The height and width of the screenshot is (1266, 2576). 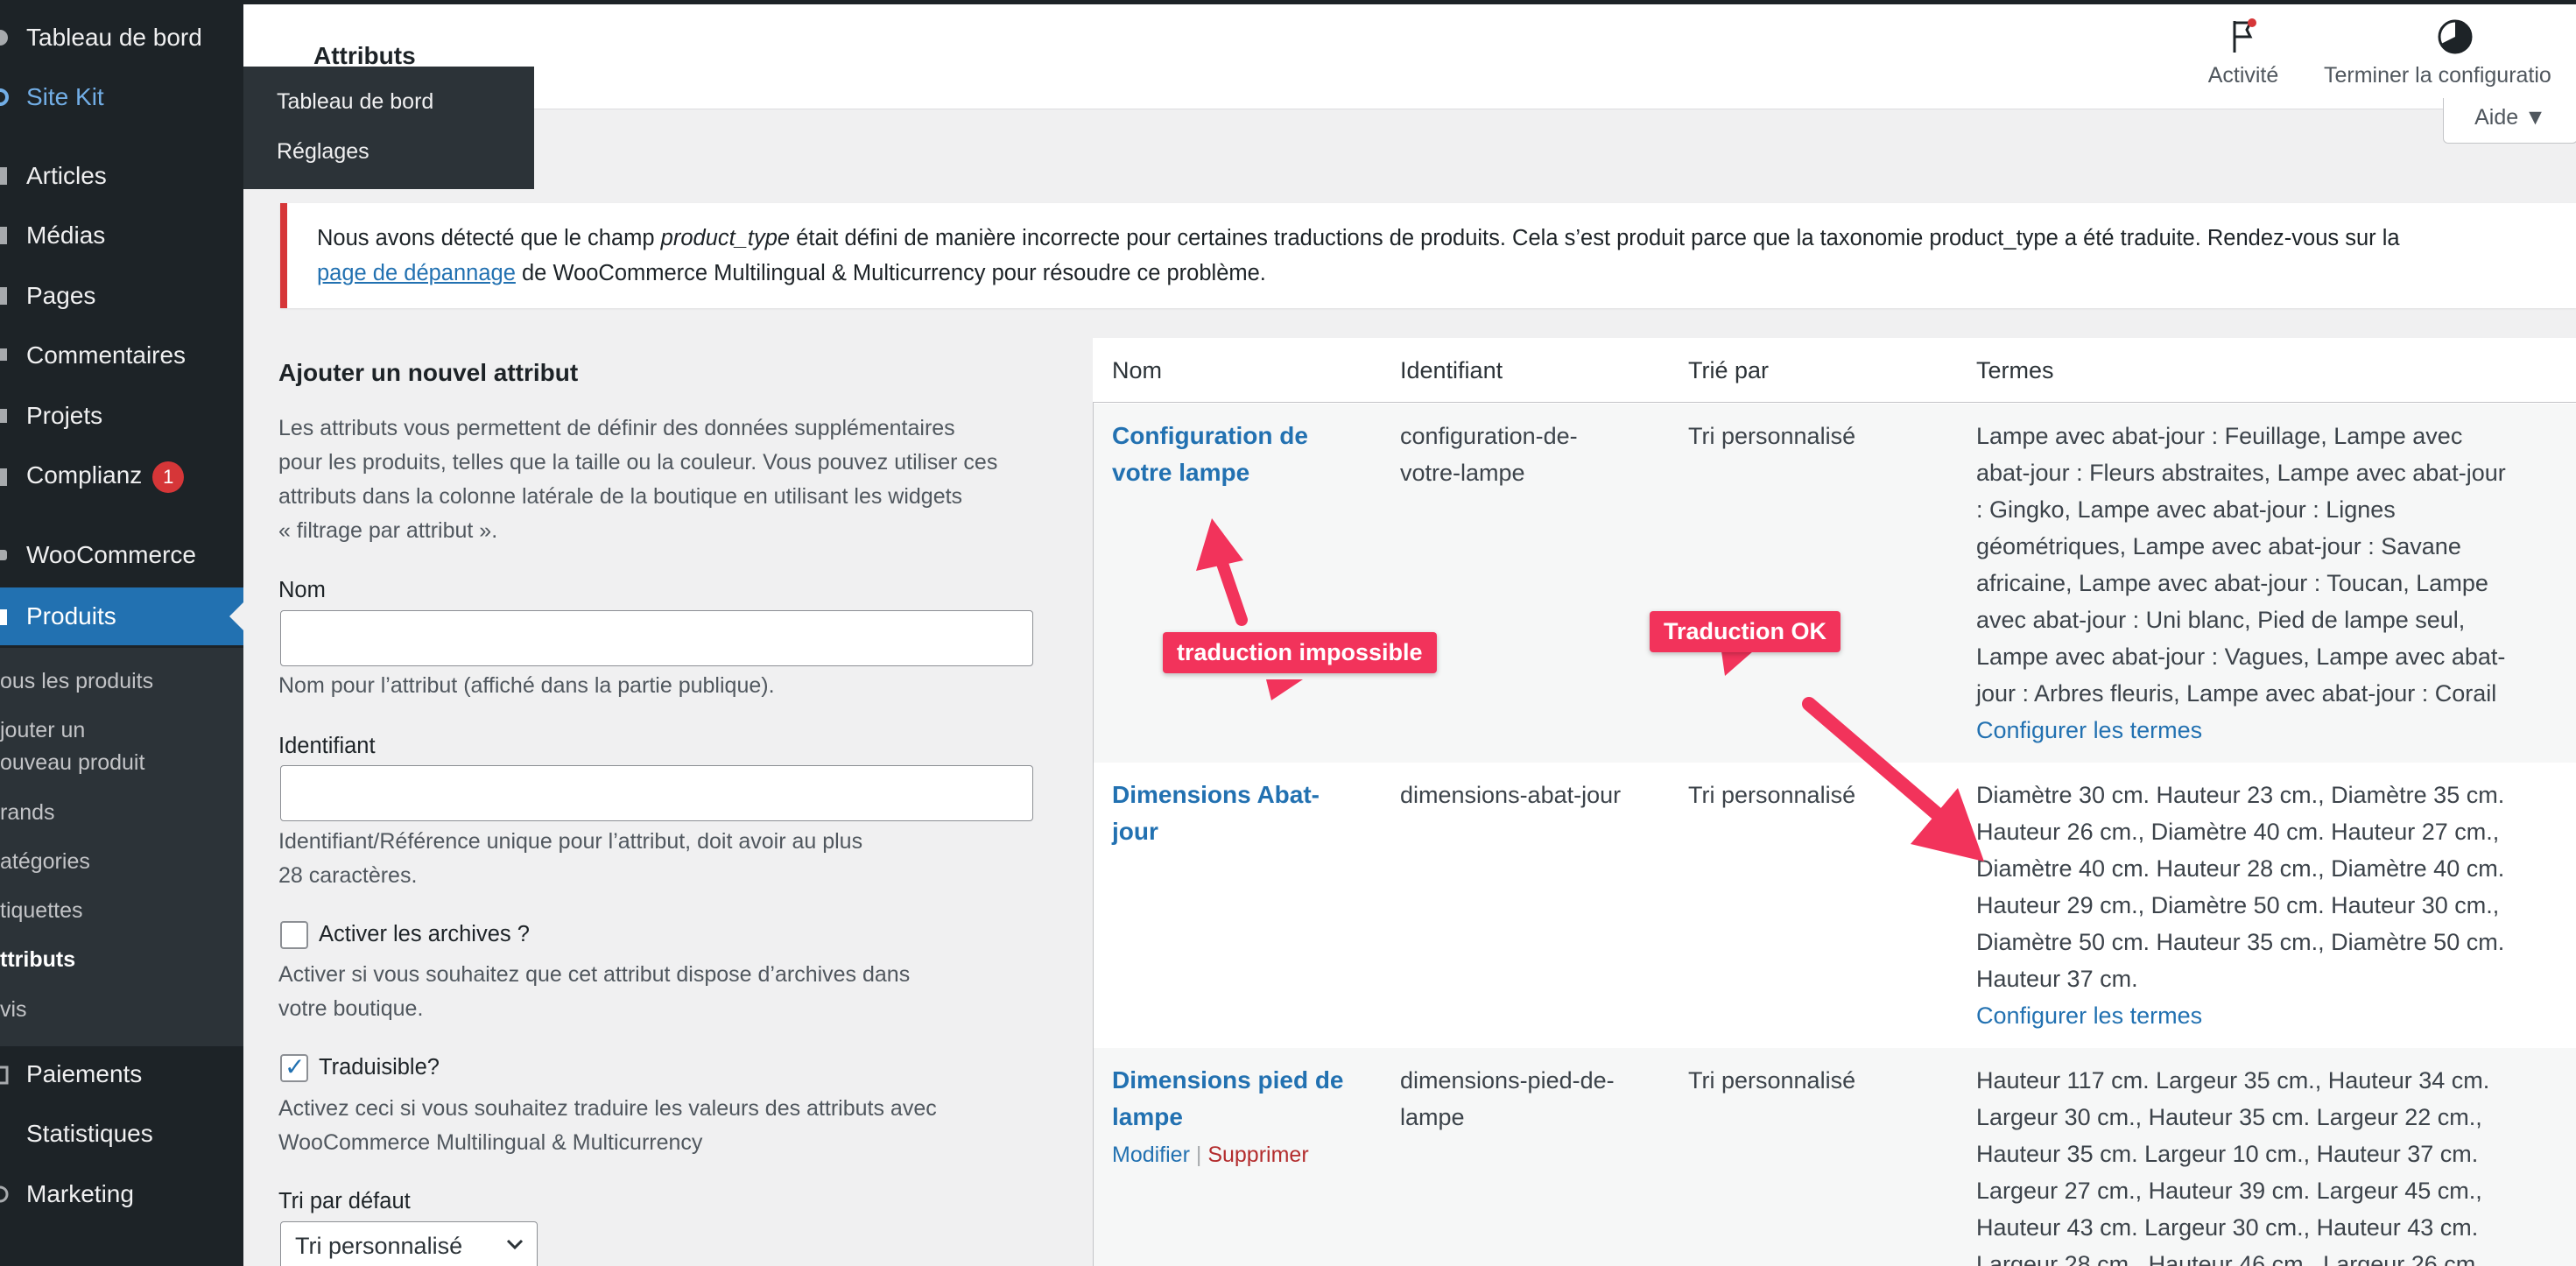 What do you see at coordinates (4, 37) in the screenshot?
I see `dashboard-icon` at bounding box center [4, 37].